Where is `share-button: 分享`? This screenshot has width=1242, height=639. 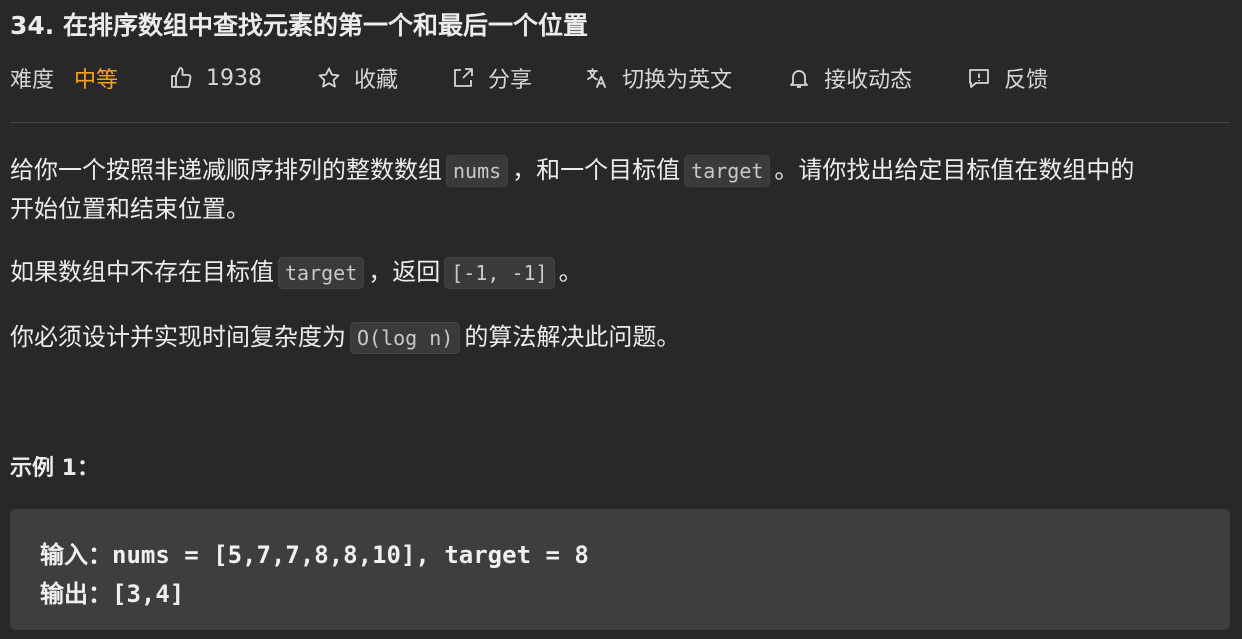
share-button: 分享 is located at coordinates (491, 78).